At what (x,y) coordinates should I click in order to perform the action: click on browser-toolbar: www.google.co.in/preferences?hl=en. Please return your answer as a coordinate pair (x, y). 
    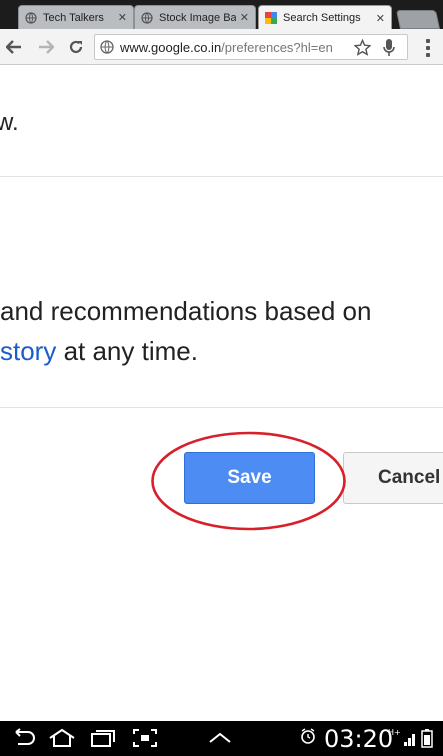
    Looking at the image, I should click on (221, 47).